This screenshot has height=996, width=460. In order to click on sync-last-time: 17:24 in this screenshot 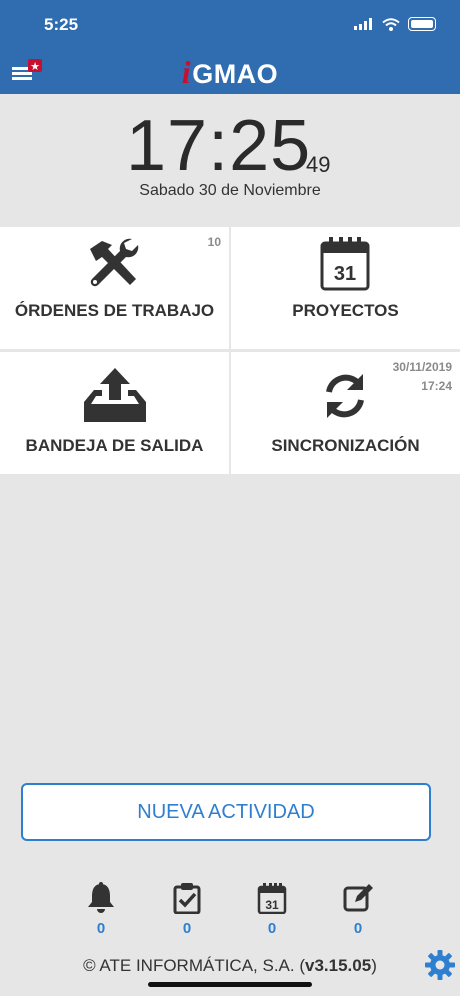, I will do `click(436, 386)`.